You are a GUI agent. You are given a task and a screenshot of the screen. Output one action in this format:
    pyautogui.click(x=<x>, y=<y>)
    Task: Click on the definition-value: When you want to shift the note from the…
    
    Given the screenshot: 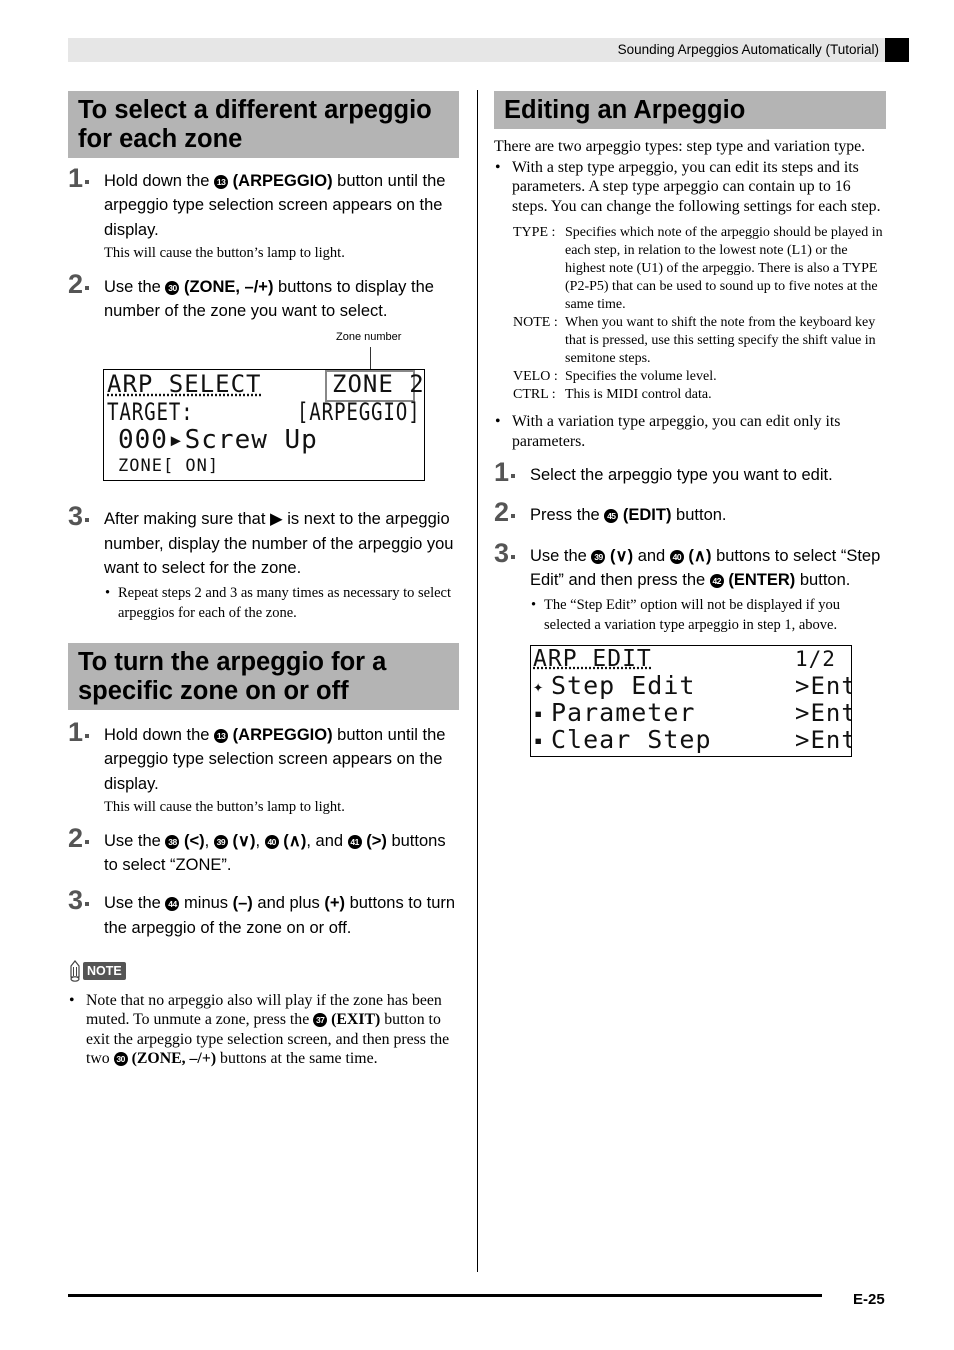 What is the action you would take?
    pyautogui.click(x=720, y=341)
    